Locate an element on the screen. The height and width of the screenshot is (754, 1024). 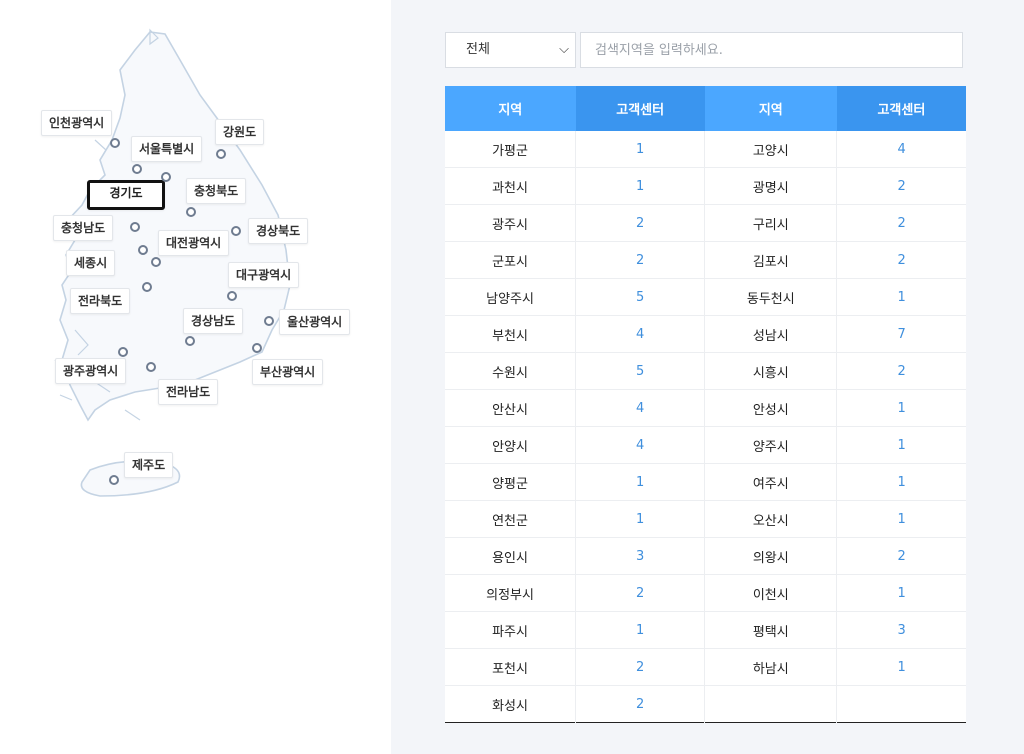
region-marker-chungnam is located at coordinates (135, 227).